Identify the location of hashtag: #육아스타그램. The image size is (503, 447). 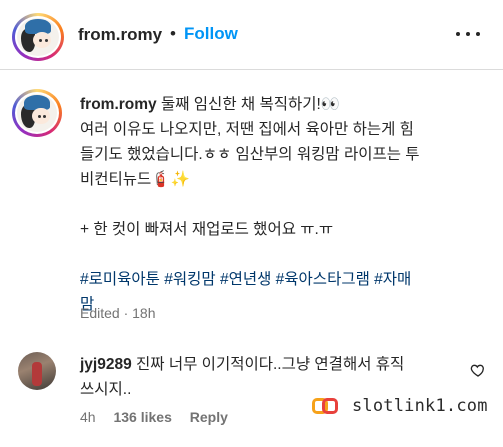
(323, 279).